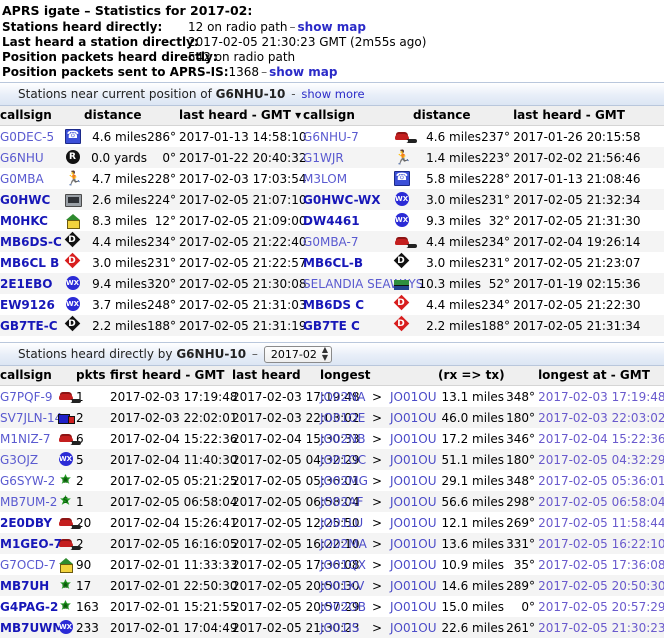 Image resolution: width=664 pixels, height=638 pixels. Describe the element at coordinates (29, 326) in the screenshot. I see `callsign-link: GB7TE-C` at that location.